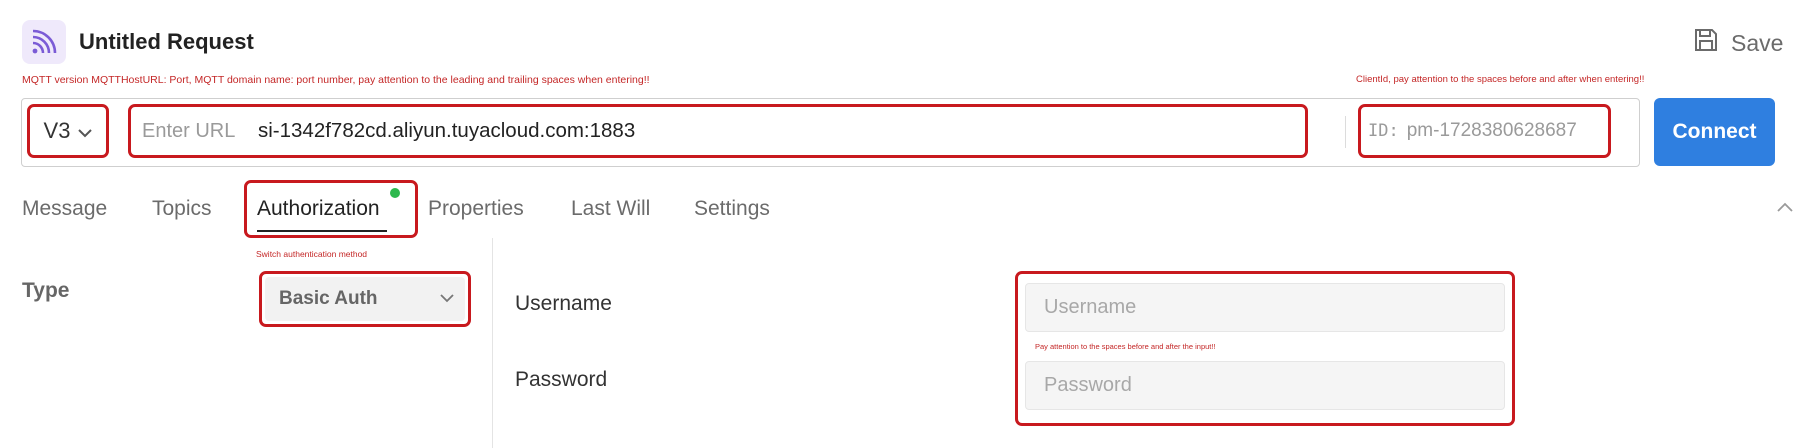  Describe the element at coordinates (166, 41) in the screenshot. I see `page-title: Untitled Request` at that location.